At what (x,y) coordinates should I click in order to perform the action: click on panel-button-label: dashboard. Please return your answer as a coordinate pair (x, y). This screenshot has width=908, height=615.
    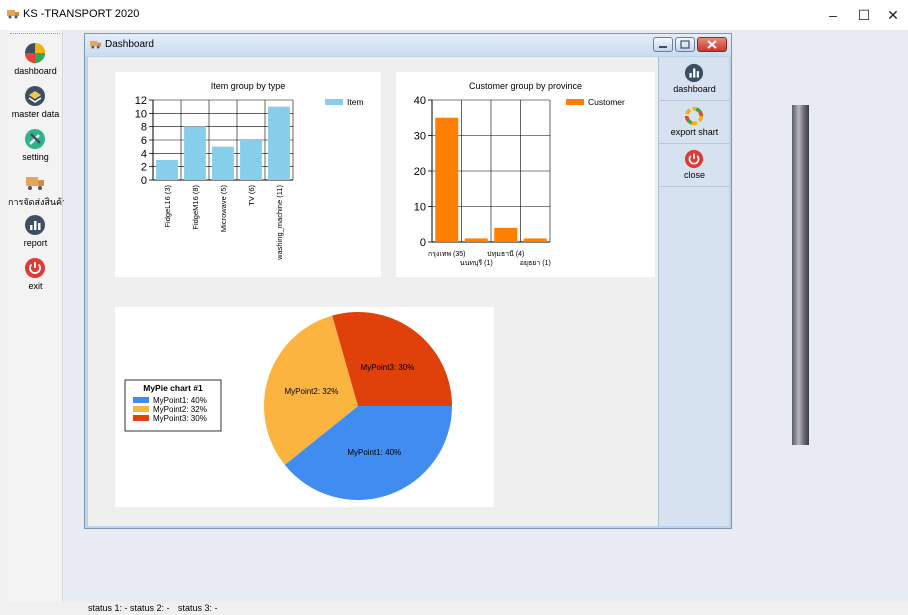
    Looking at the image, I should click on (694, 89).